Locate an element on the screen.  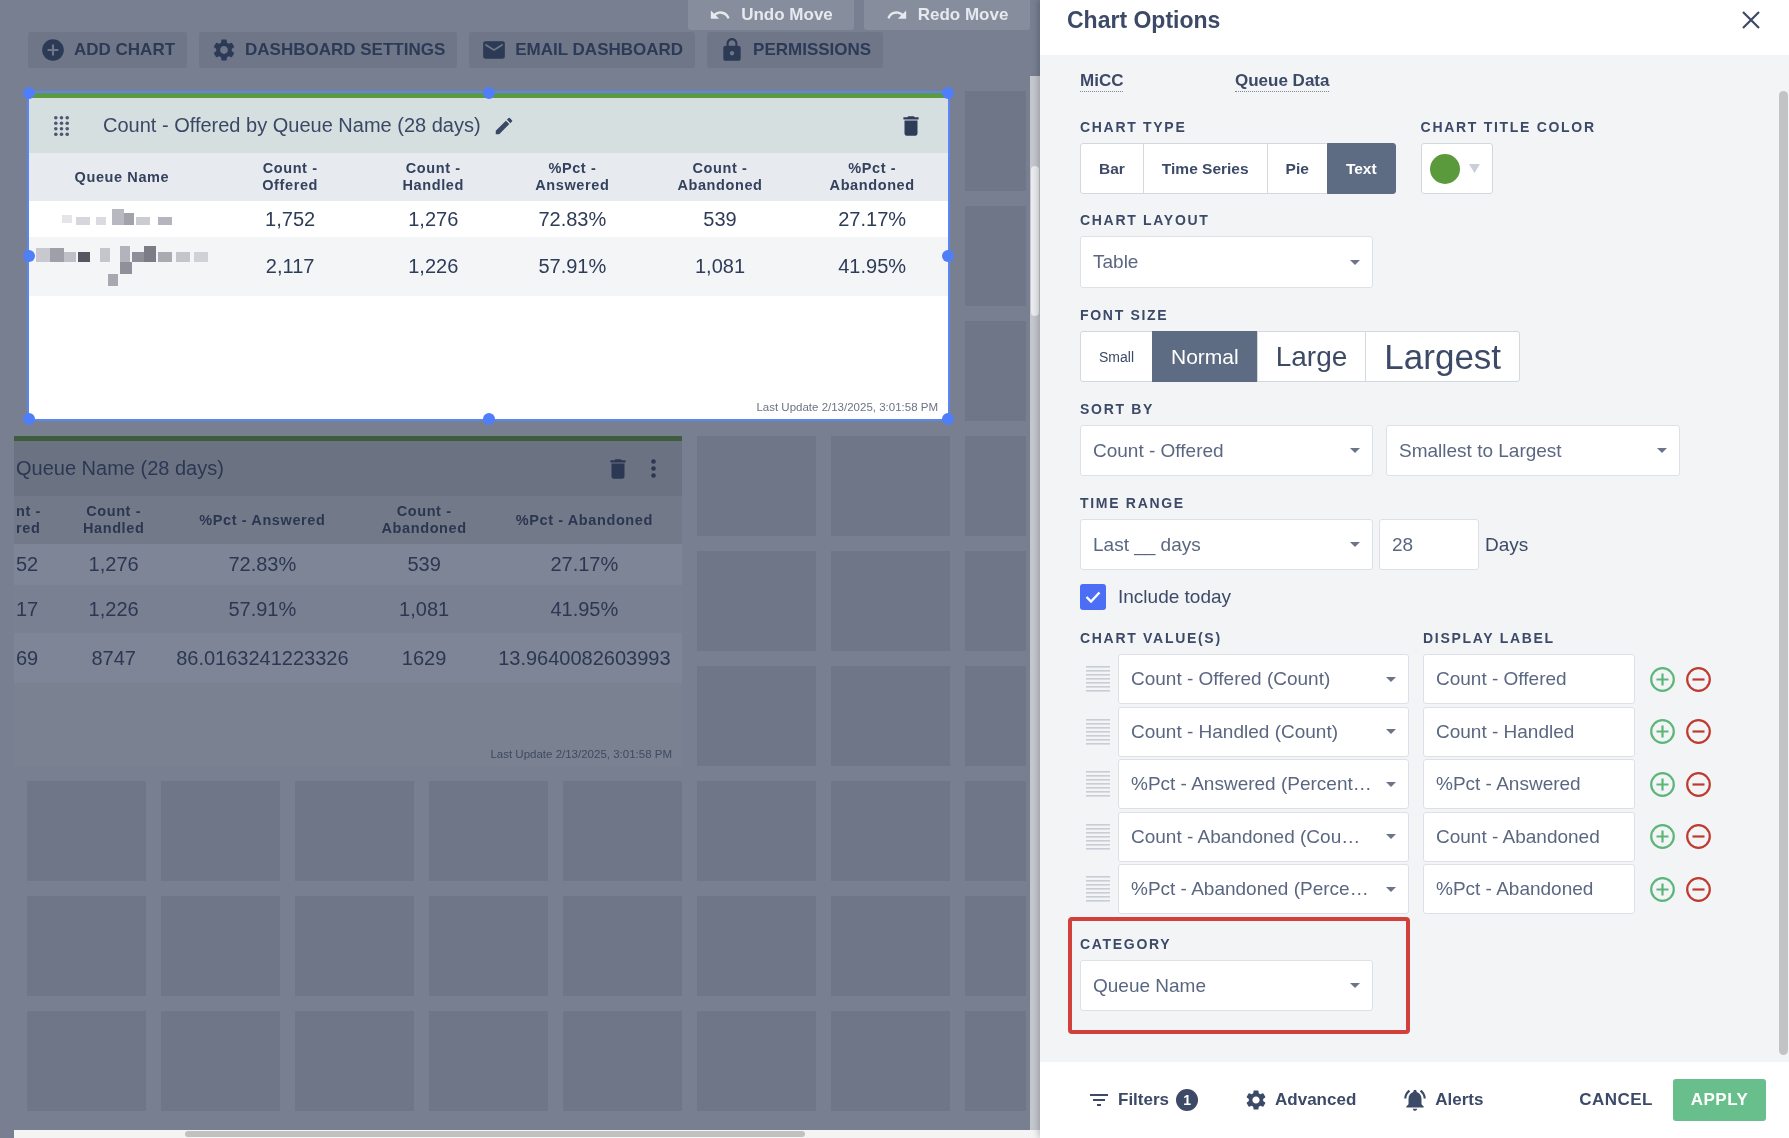
table-cell-text: 57.91% is located at coordinates (572, 266).